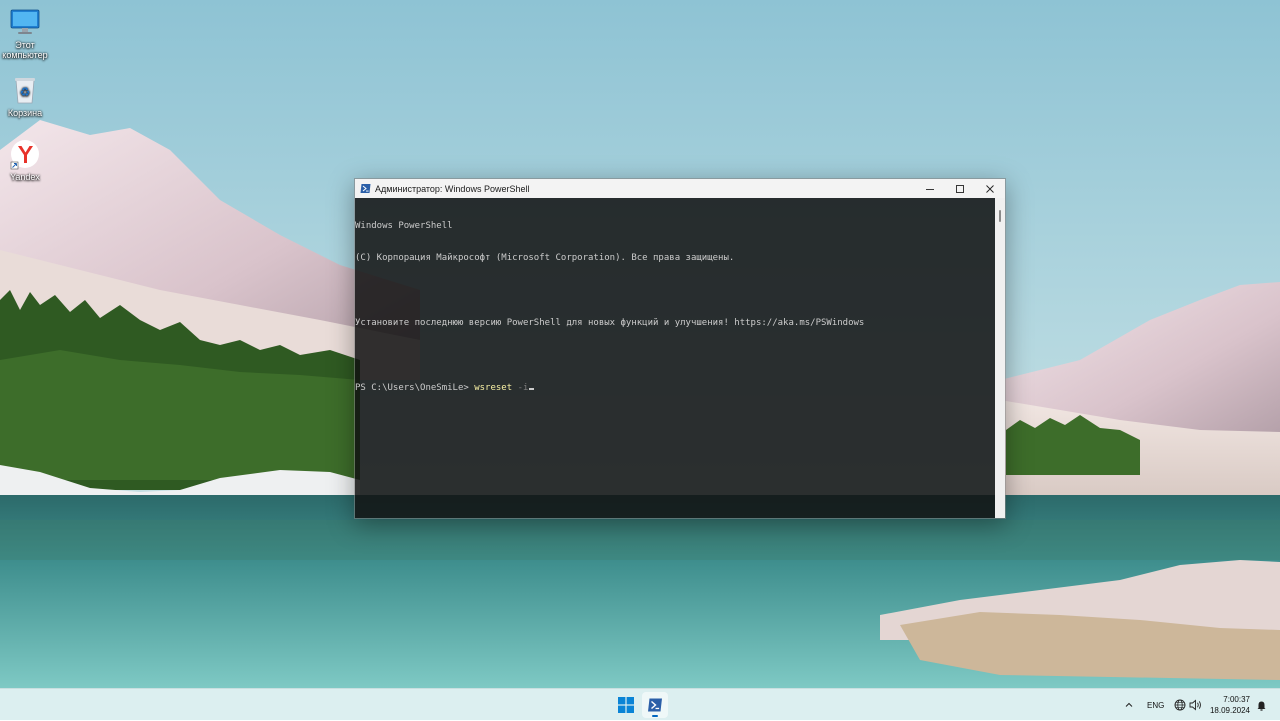  Describe the element at coordinates (532, 388) in the screenshot. I see `text-cursor` at that location.